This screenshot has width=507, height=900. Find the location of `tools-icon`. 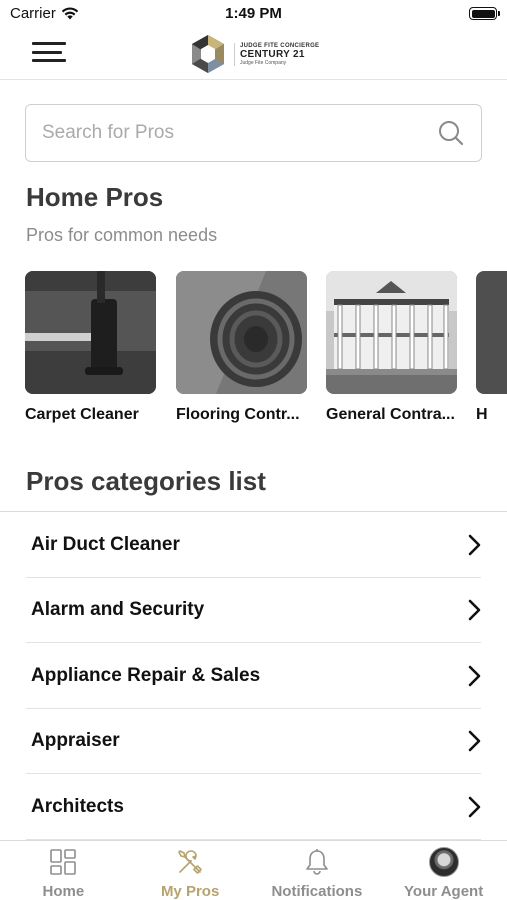

tools-icon is located at coordinates (190, 862).